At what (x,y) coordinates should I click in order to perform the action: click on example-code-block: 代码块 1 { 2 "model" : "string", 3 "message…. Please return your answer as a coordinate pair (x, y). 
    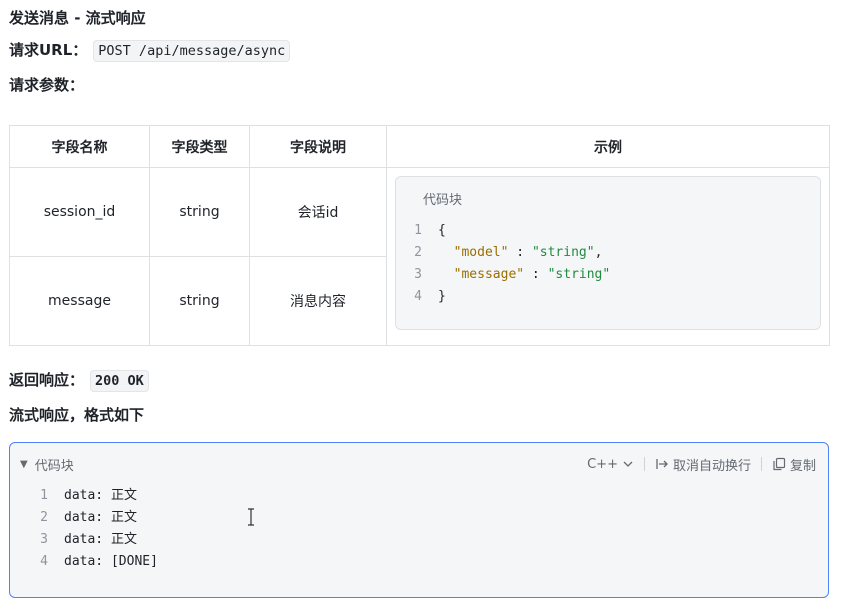
    Looking at the image, I should click on (608, 253).